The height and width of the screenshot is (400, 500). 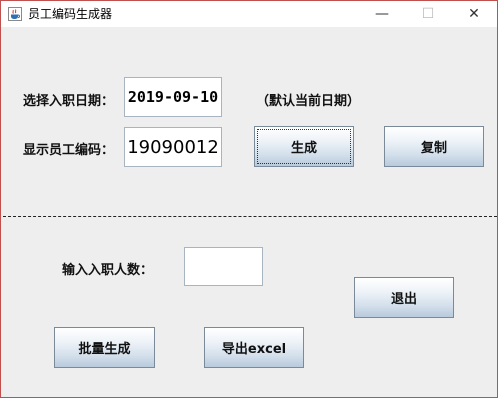 What do you see at coordinates (254, 347) in the screenshot?
I see `export-excel-button: 导出excel` at bounding box center [254, 347].